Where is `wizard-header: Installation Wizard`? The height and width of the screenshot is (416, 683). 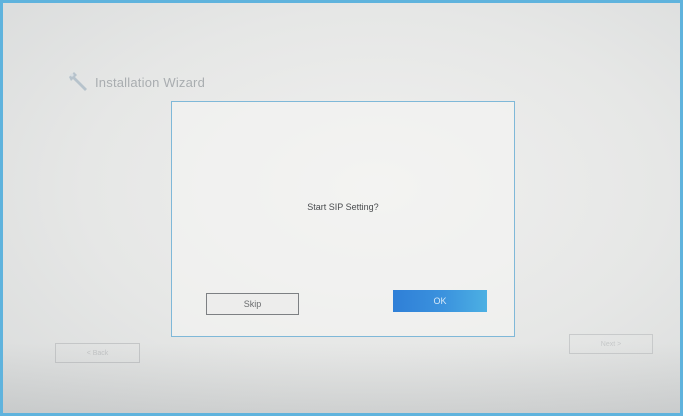 wizard-header: Installation Wizard is located at coordinates (135, 82).